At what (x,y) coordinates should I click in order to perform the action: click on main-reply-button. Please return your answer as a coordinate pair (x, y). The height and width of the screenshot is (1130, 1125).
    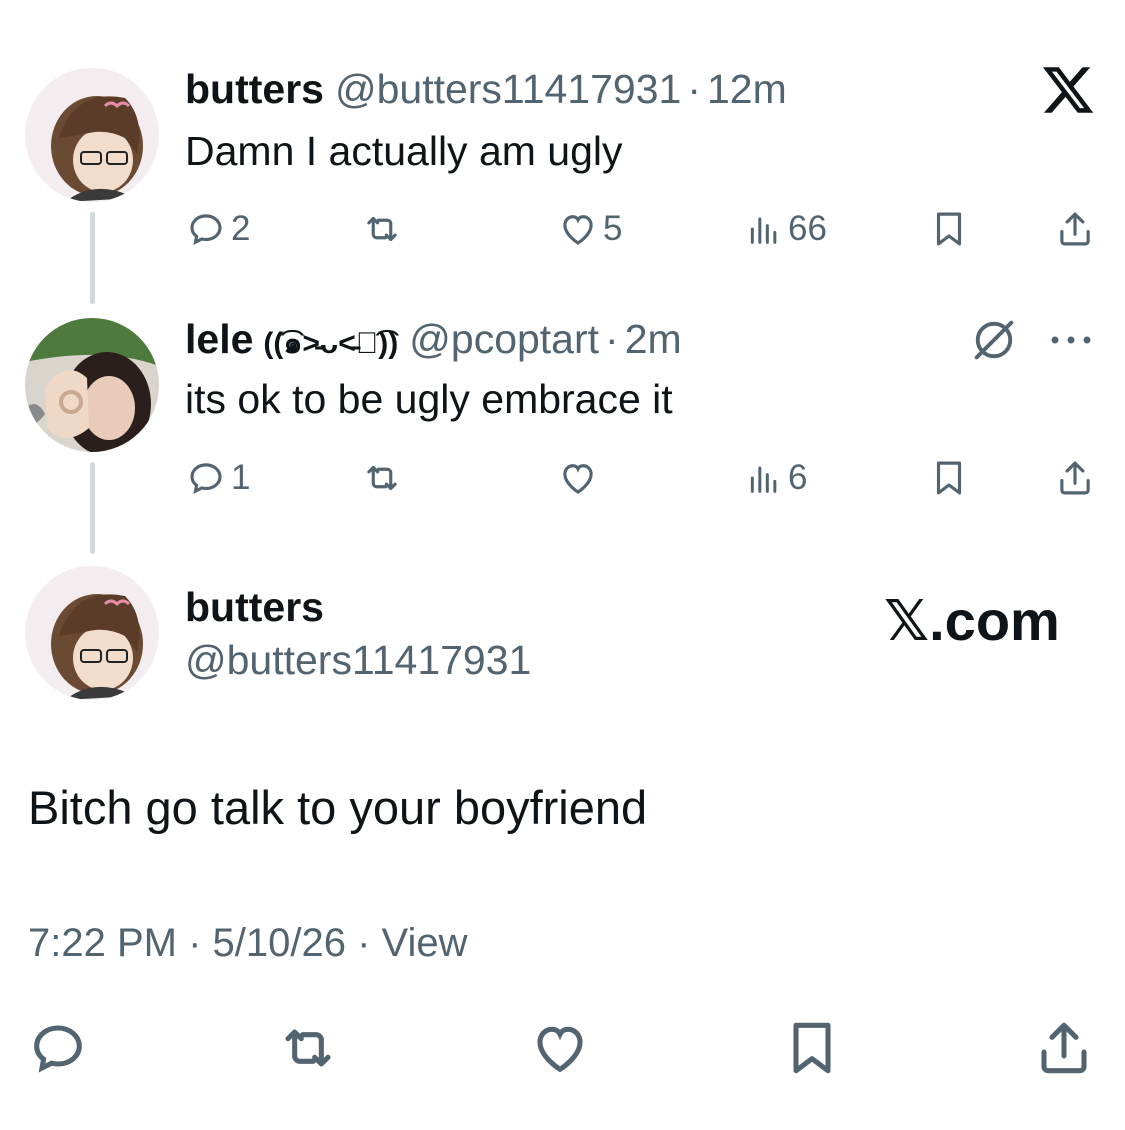
    Looking at the image, I should click on (58, 1048).